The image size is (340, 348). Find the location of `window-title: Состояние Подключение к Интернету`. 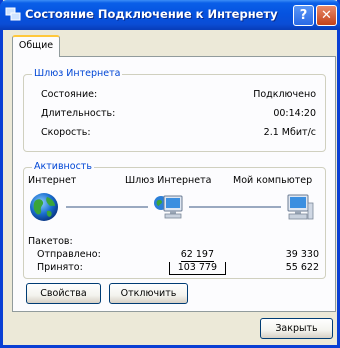

window-title: Состояние Подключение к Интернету is located at coordinates (151, 14).